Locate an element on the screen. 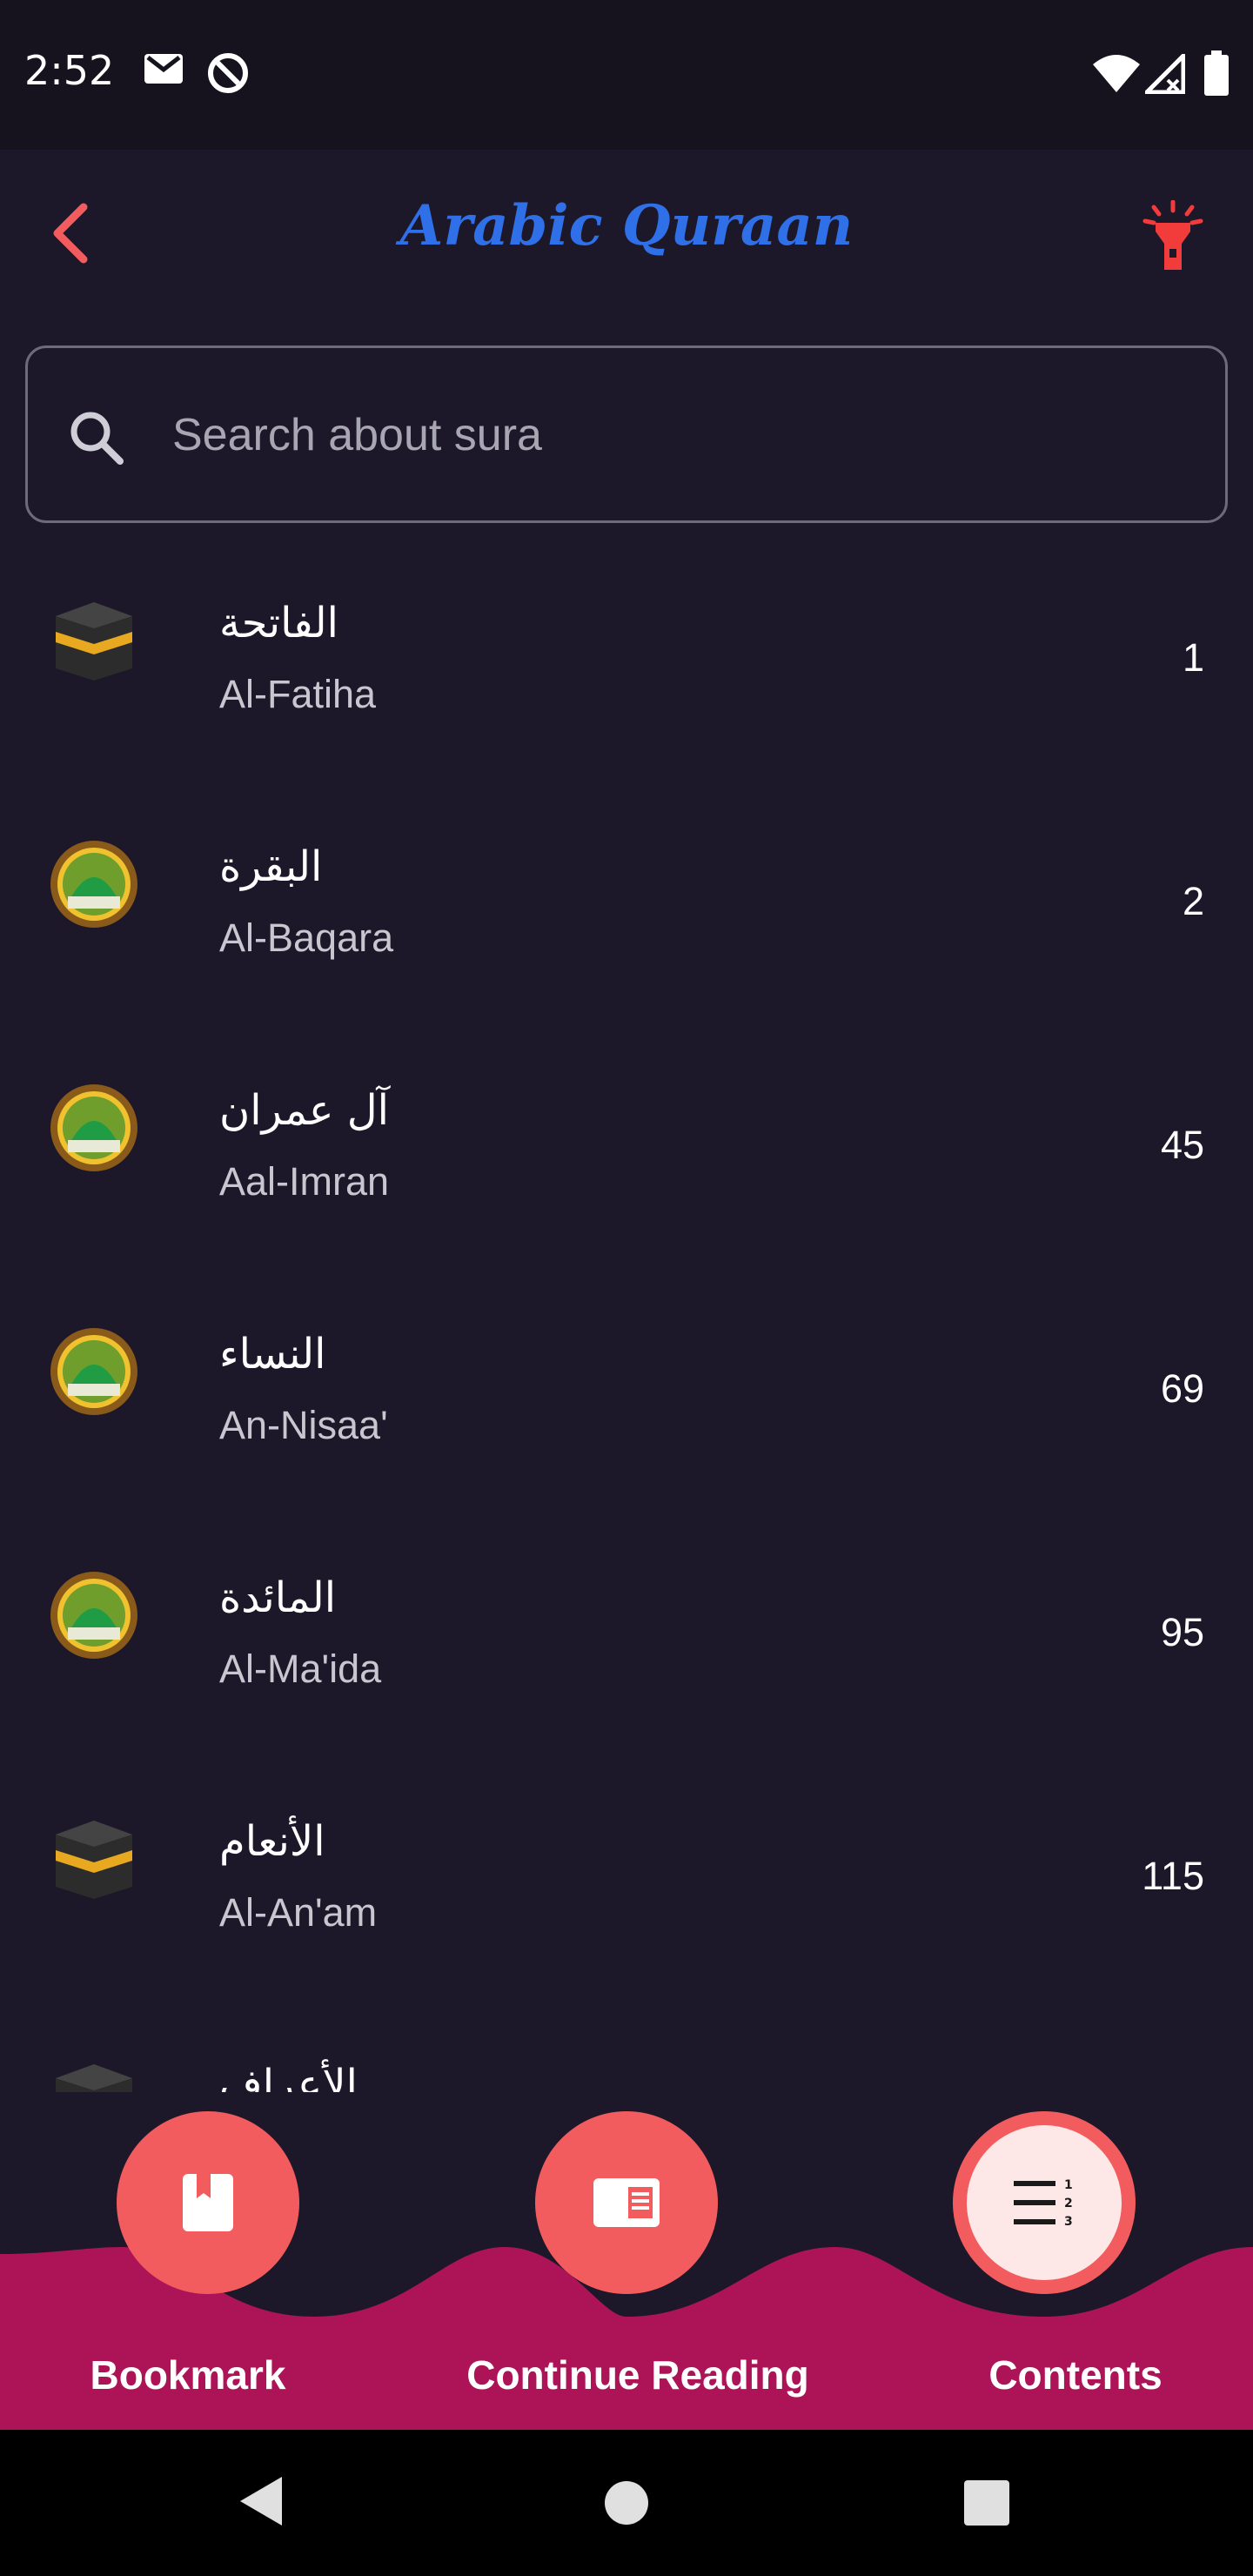  page-title: Arabic Quraan is located at coordinates (626, 226).